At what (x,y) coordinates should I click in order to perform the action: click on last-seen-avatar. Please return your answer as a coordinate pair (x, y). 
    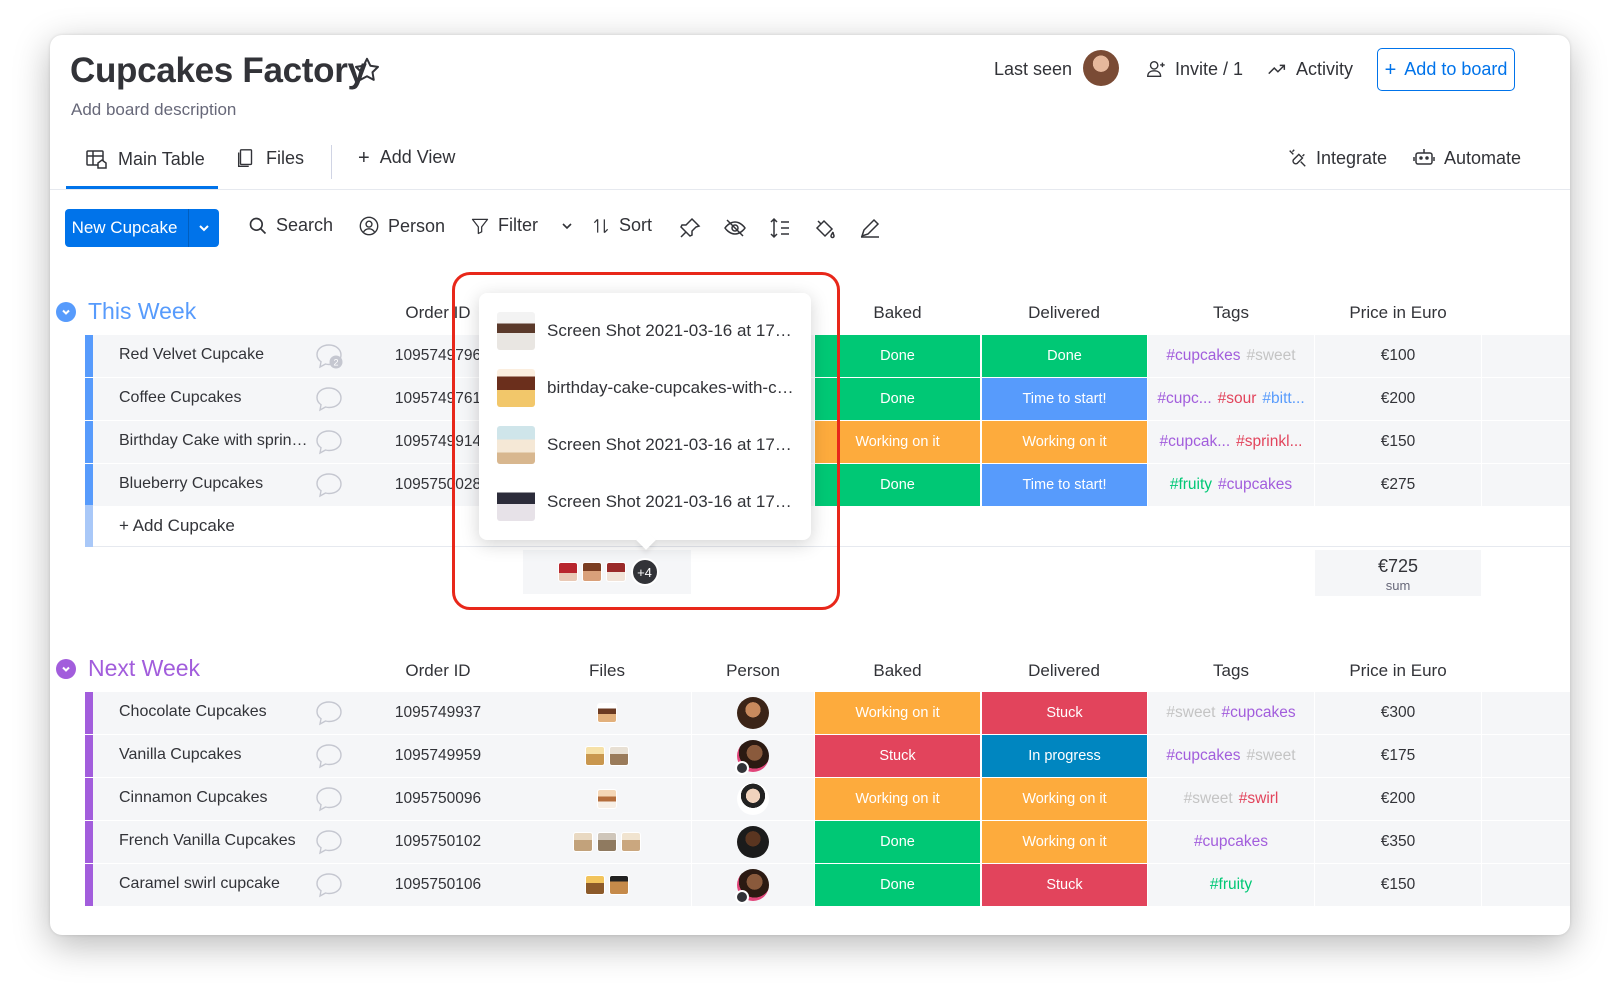
    Looking at the image, I should click on (1101, 68).